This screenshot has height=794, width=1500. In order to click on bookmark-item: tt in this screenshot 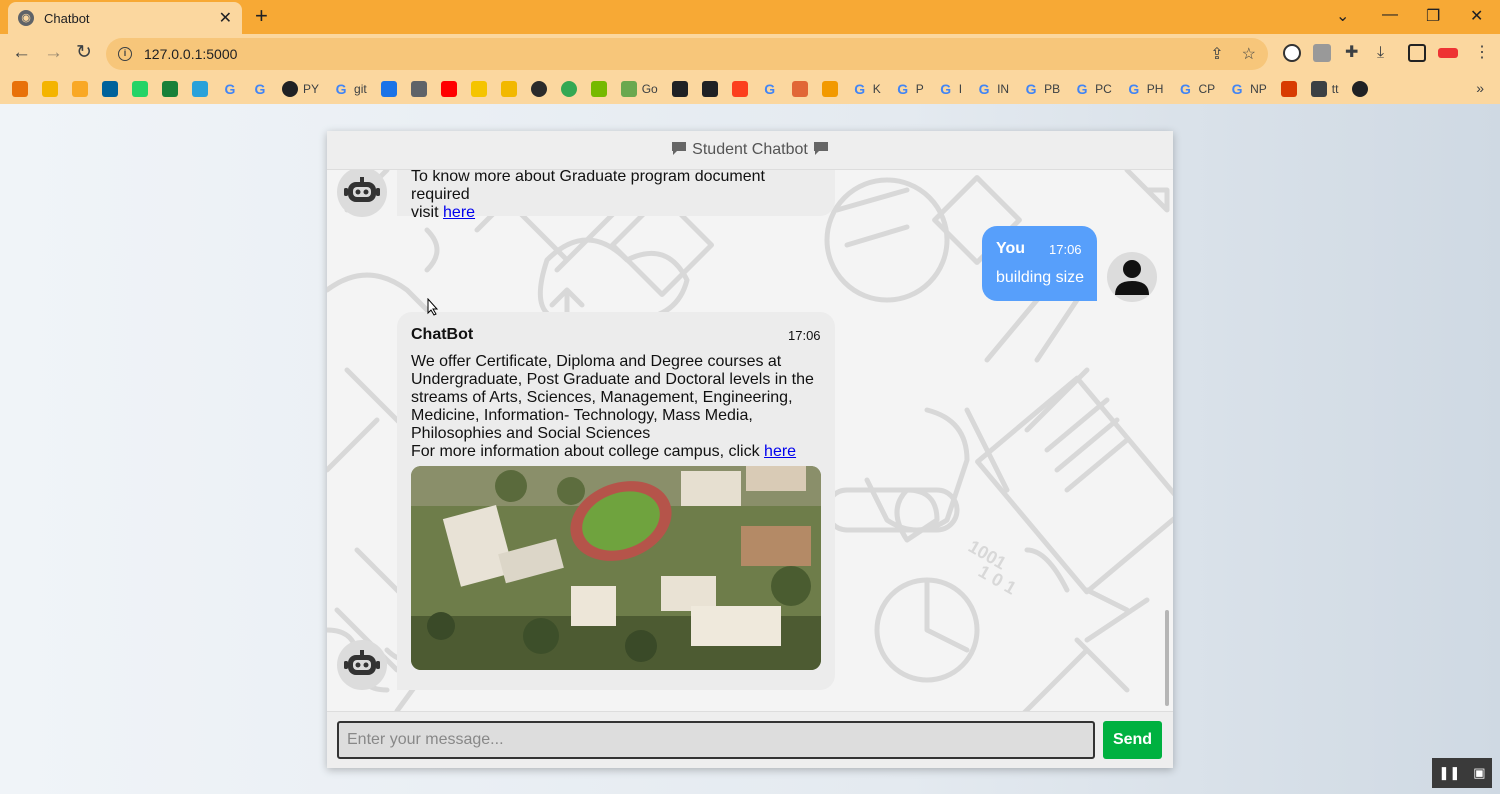, I will do `click(1324, 89)`.